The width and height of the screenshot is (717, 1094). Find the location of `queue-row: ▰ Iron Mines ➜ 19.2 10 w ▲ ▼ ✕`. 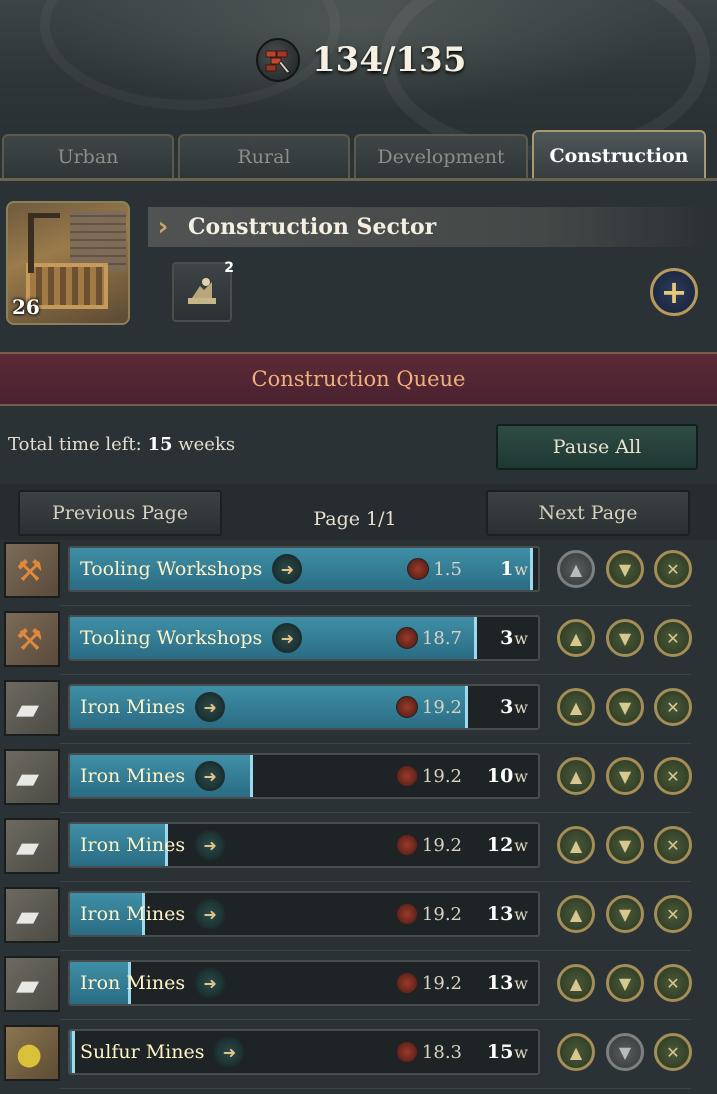

queue-row: ▰ Iron Mines ➜ 19.2 10 w ▲ ▼ ✕ is located at coordinates (358, 780).